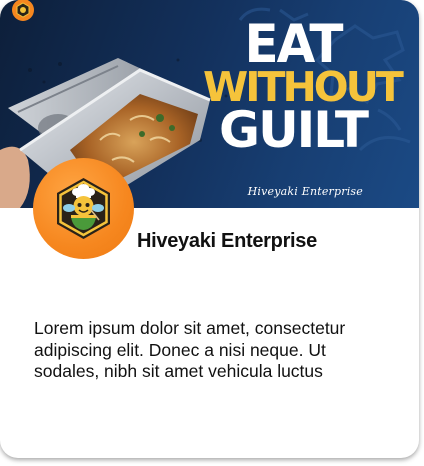 Image resolution: width=424 pixels, height=466 pixels. I want to click on corner-logo-icon, so click(23, 10).